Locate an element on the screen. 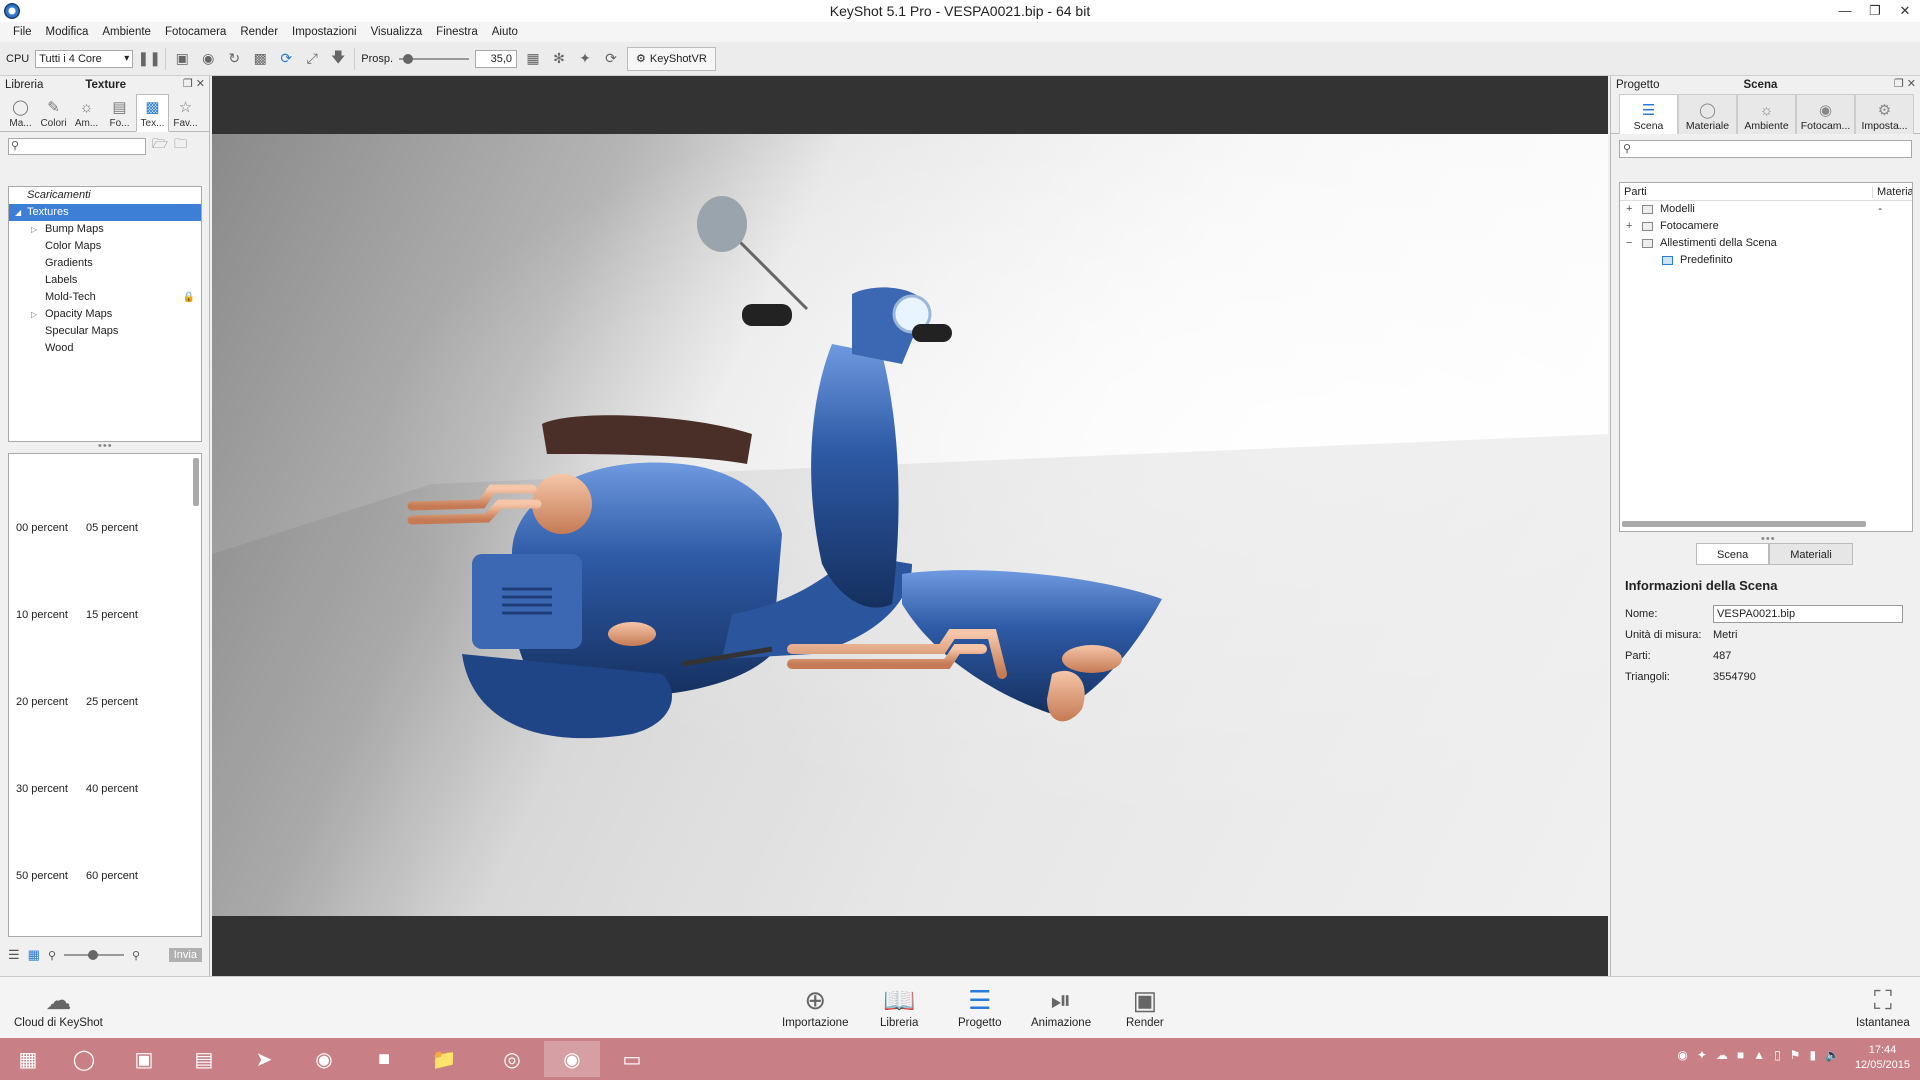  tray-network-icon: ▯ is located at coordinates (1777, 1055).